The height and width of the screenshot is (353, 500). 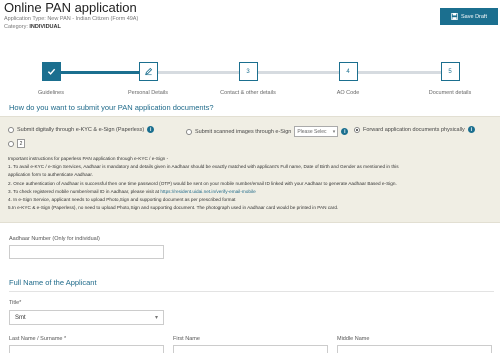 I want to click on step-ao-code: 4 AO Code, so click(x=348, y=79).